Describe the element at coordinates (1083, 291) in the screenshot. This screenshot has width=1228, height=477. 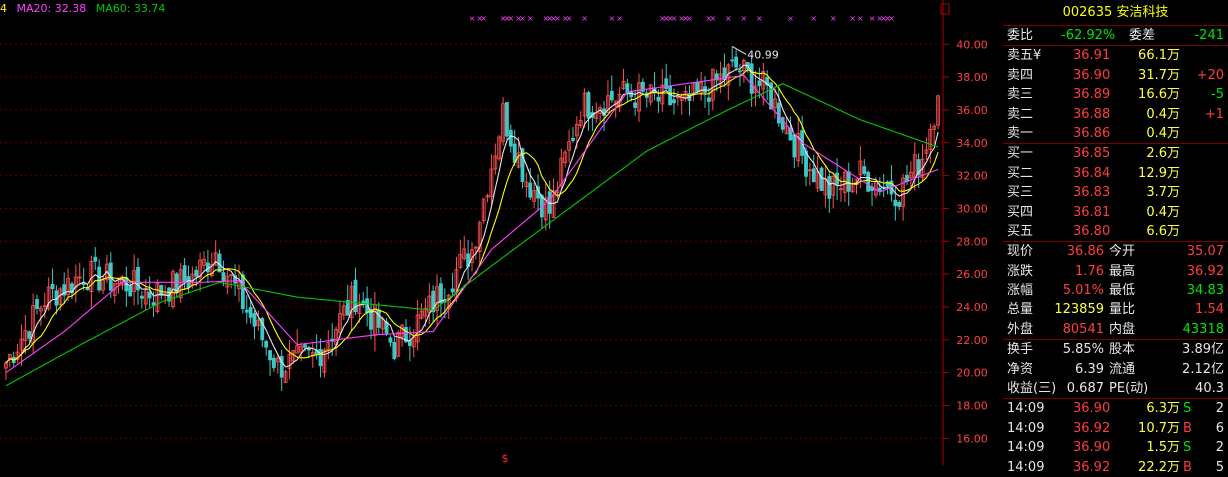
I see `quote-value: 5.01%` at that location.